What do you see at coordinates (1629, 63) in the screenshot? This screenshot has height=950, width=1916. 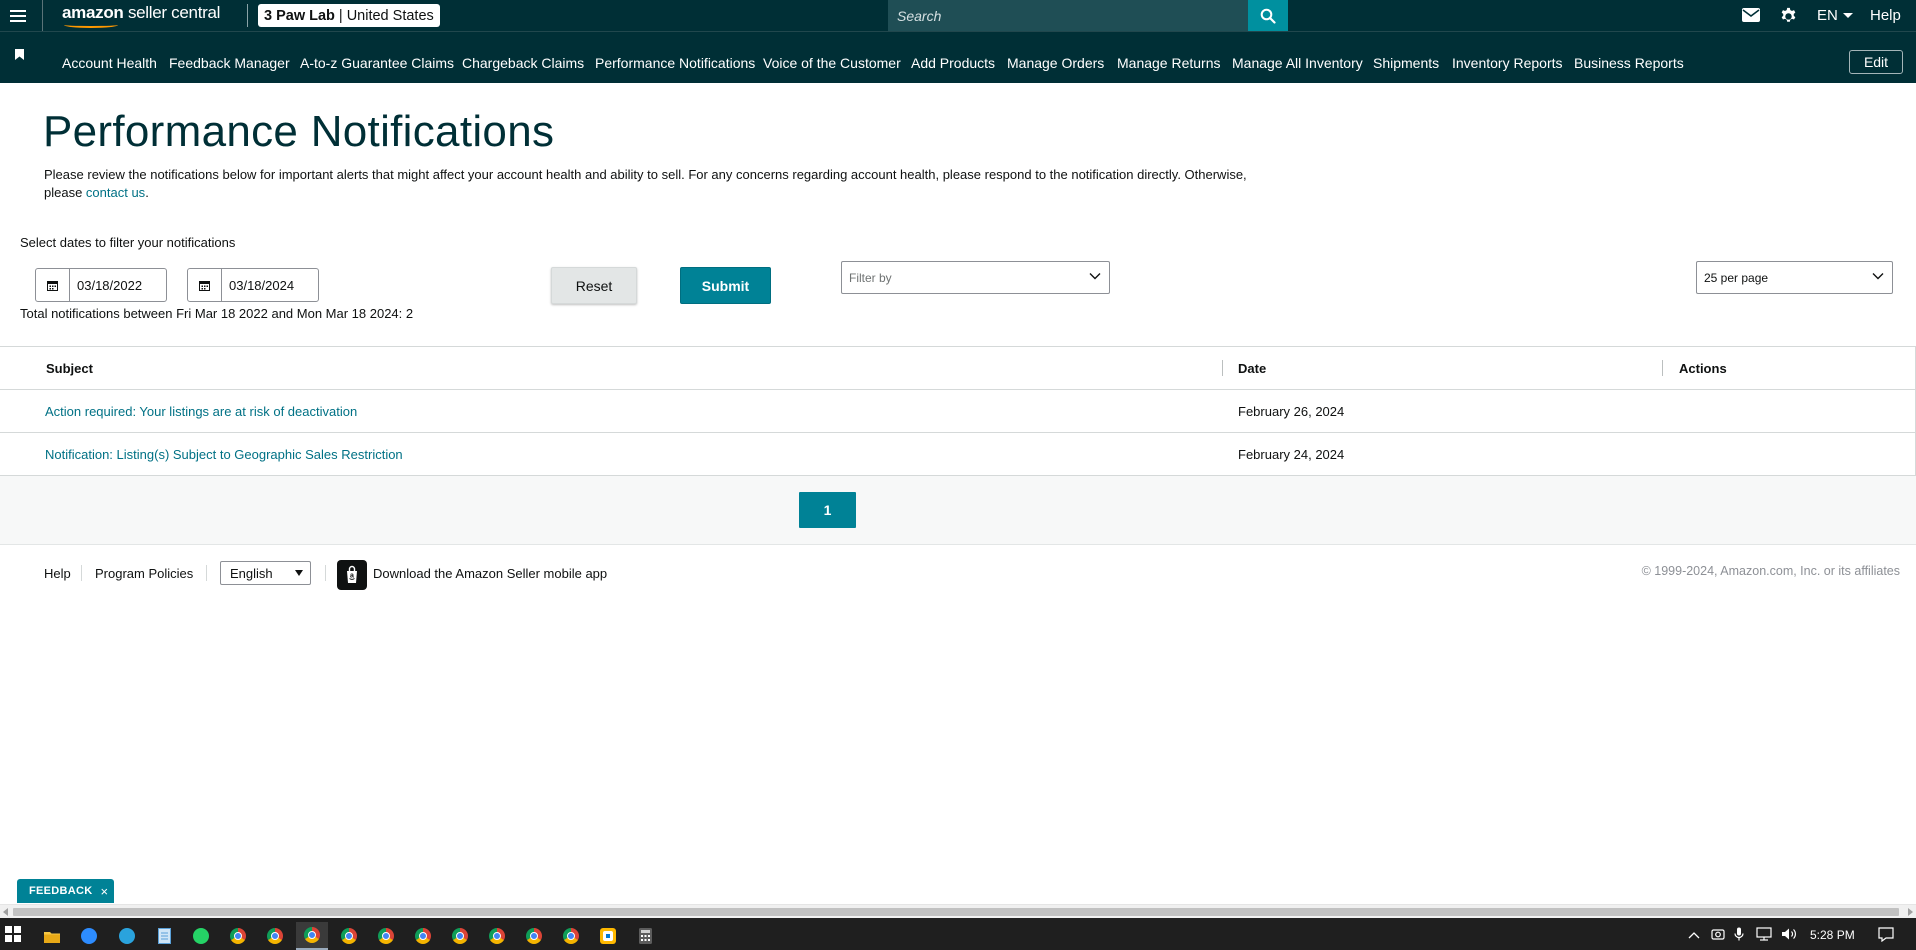 I see `nav-business-reports: Business Reports` at bounding box center [1629, 63].